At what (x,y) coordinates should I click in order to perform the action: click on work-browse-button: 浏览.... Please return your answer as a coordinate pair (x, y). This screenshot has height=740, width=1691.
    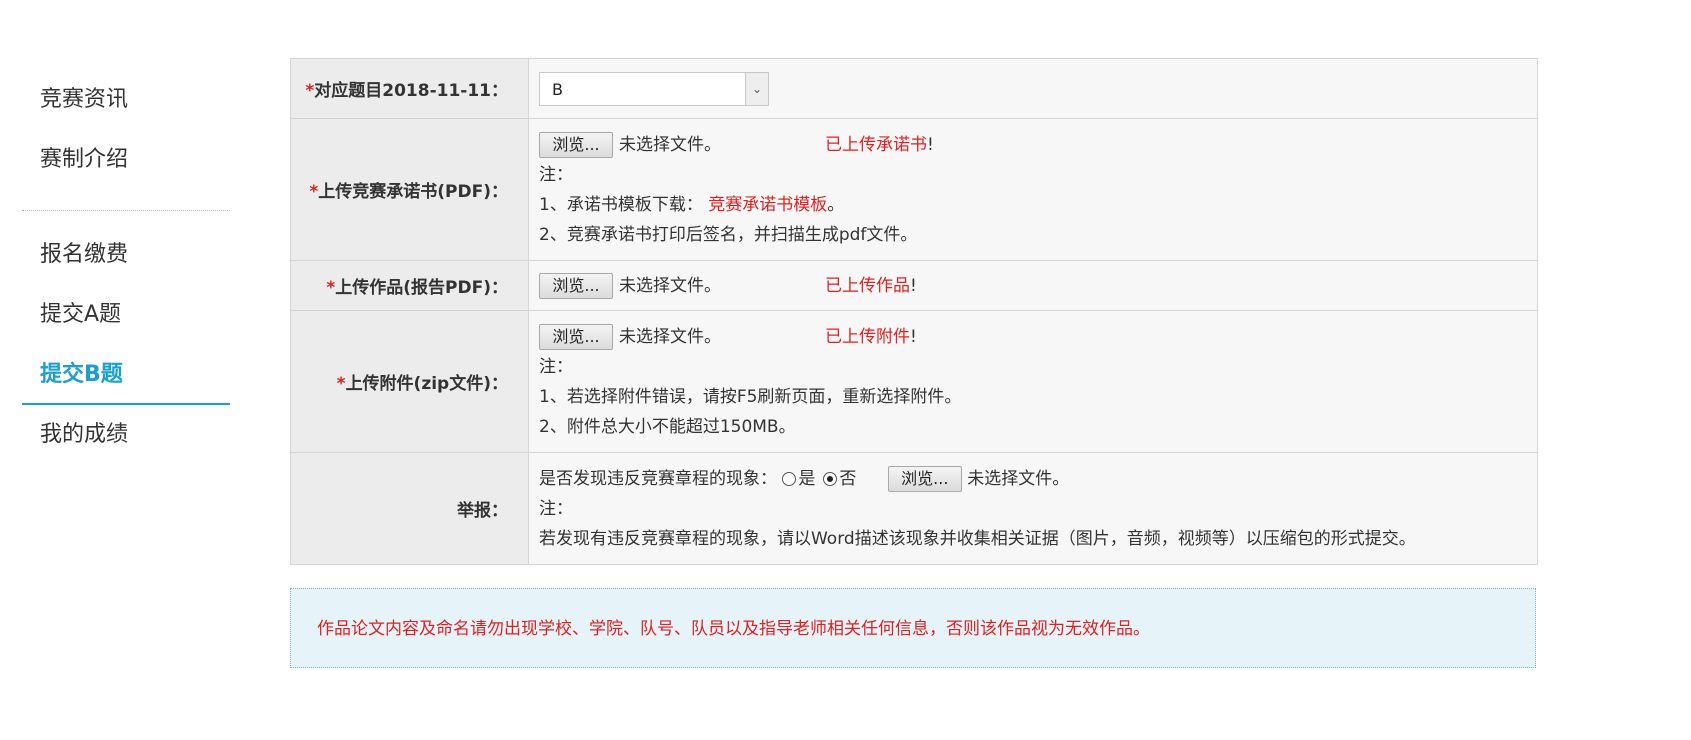
    Looking at the image, I should click on (576, 285).